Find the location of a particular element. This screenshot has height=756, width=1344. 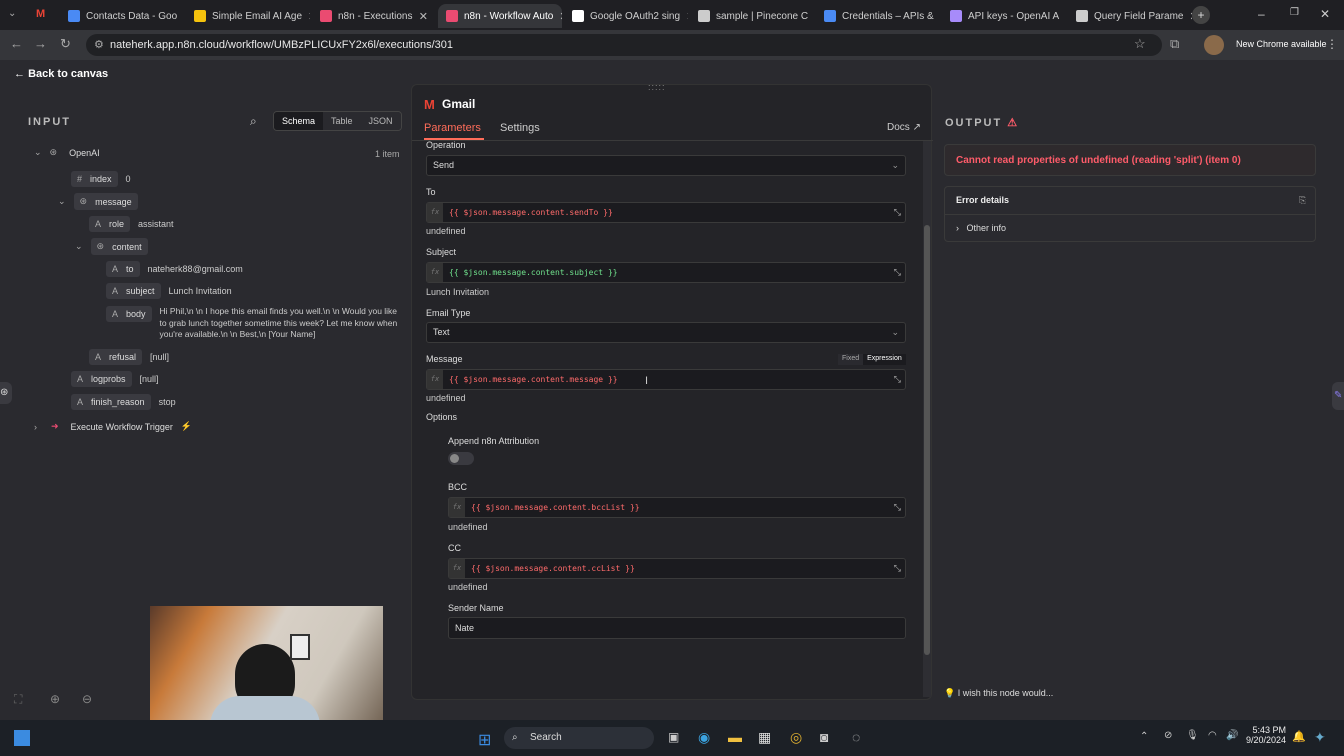

zoom-out-icon: ⊖ is located at coordinates (87, 699).